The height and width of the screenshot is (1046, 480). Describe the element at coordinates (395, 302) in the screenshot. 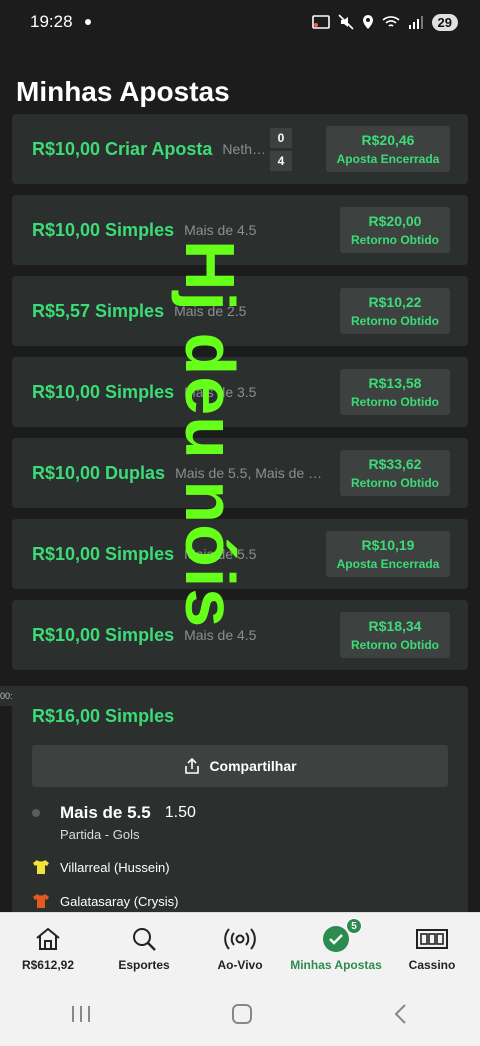

I see `bet-return-amount: R$10,22` at that location.